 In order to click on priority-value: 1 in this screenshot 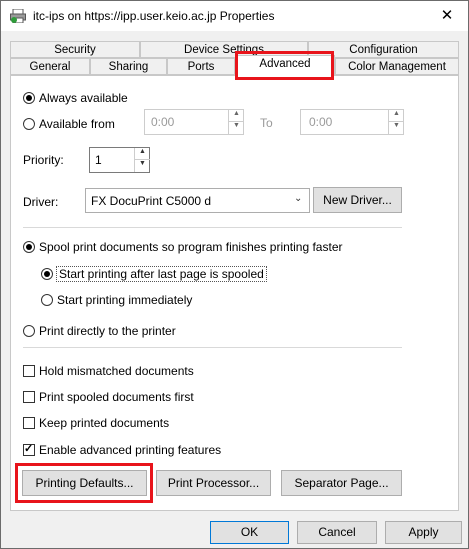, I will do `click(98, 160)`.